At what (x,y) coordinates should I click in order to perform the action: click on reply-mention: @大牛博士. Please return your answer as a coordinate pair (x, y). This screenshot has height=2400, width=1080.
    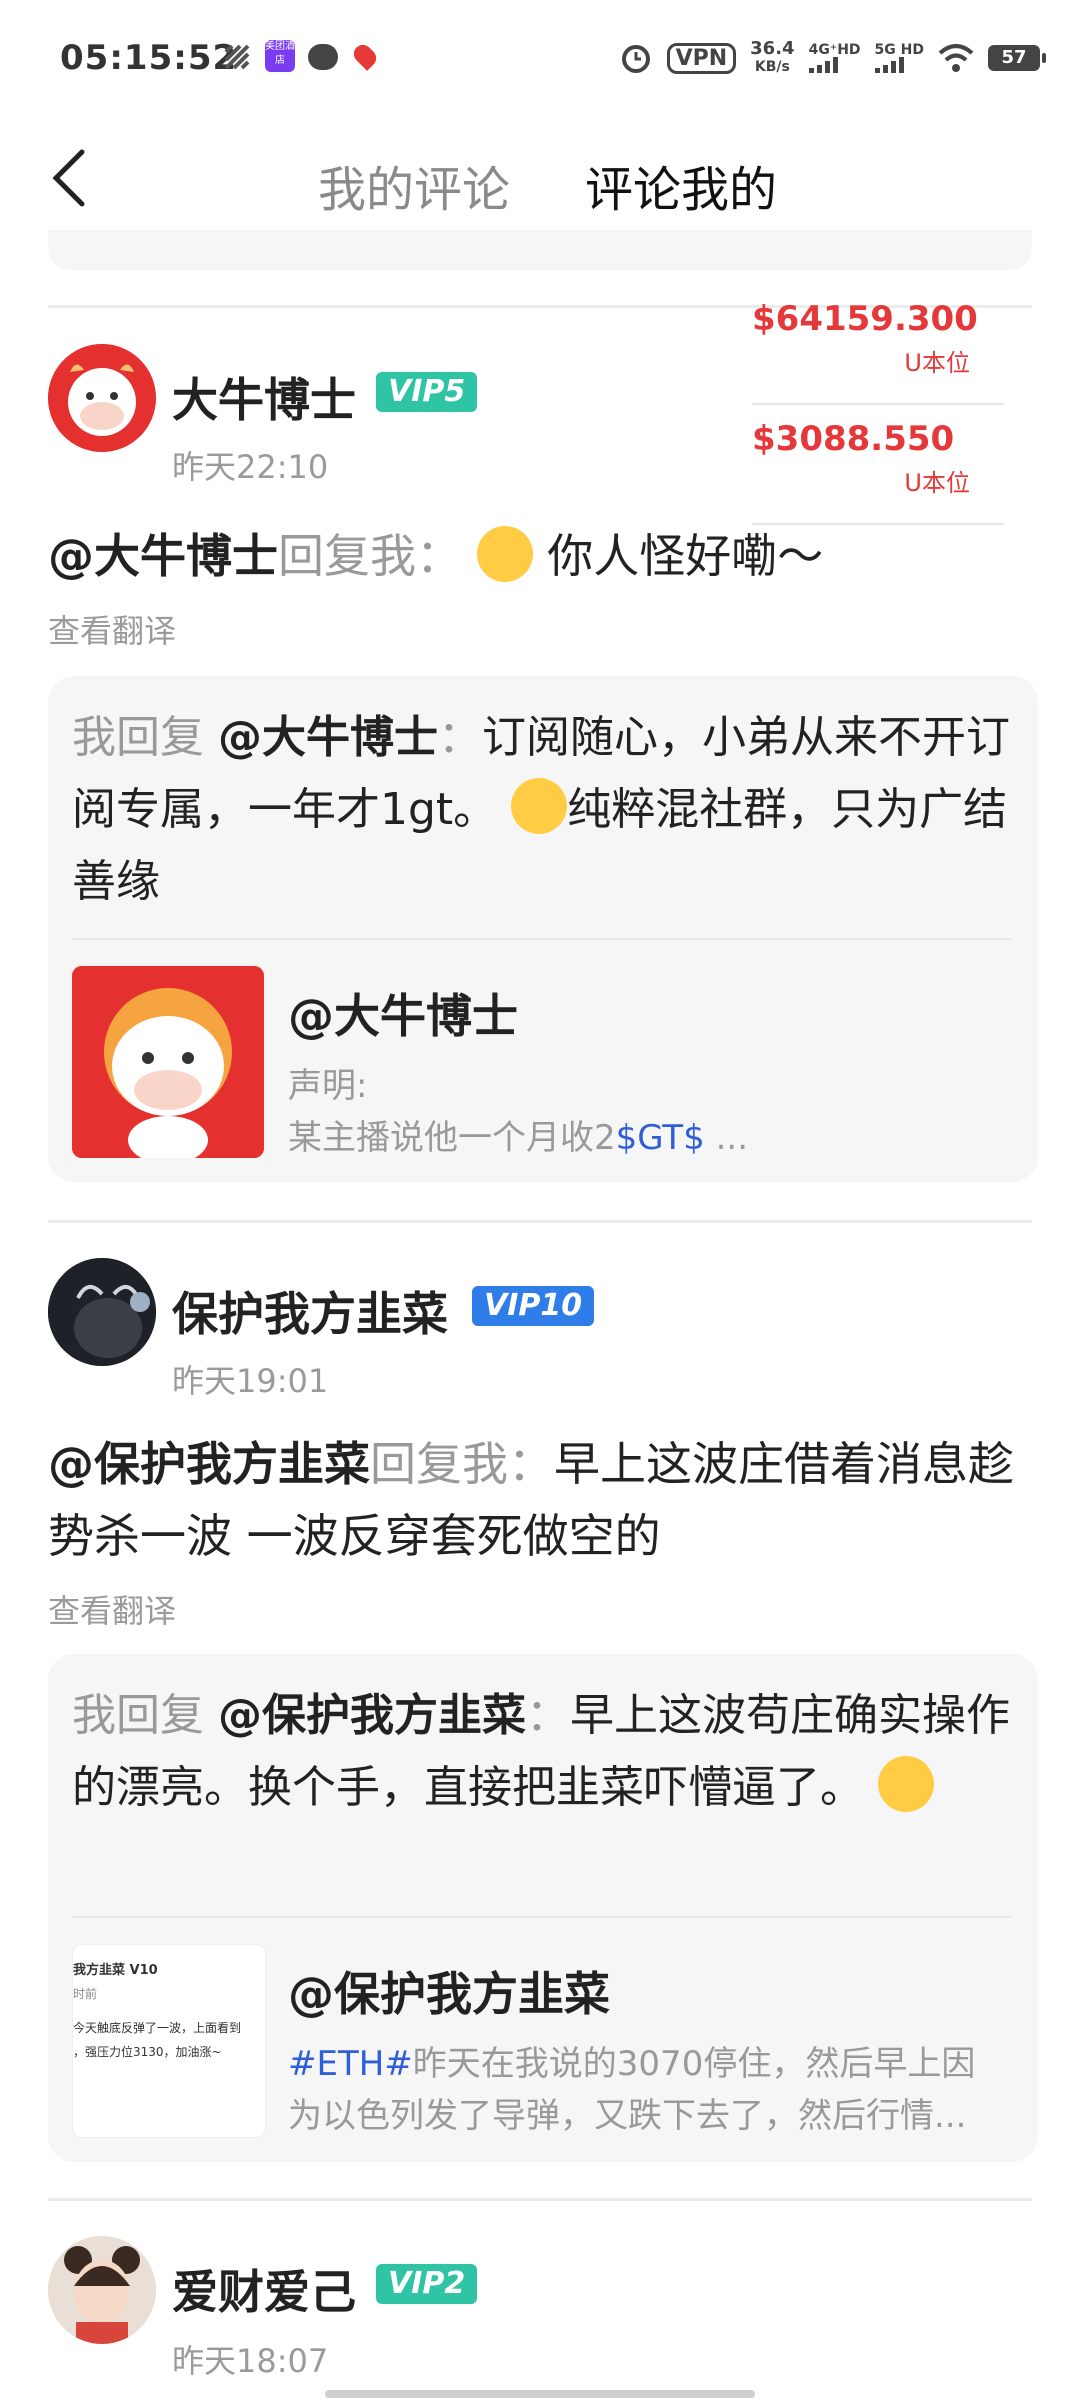
    Looking at the image, I should click on (163, 556).